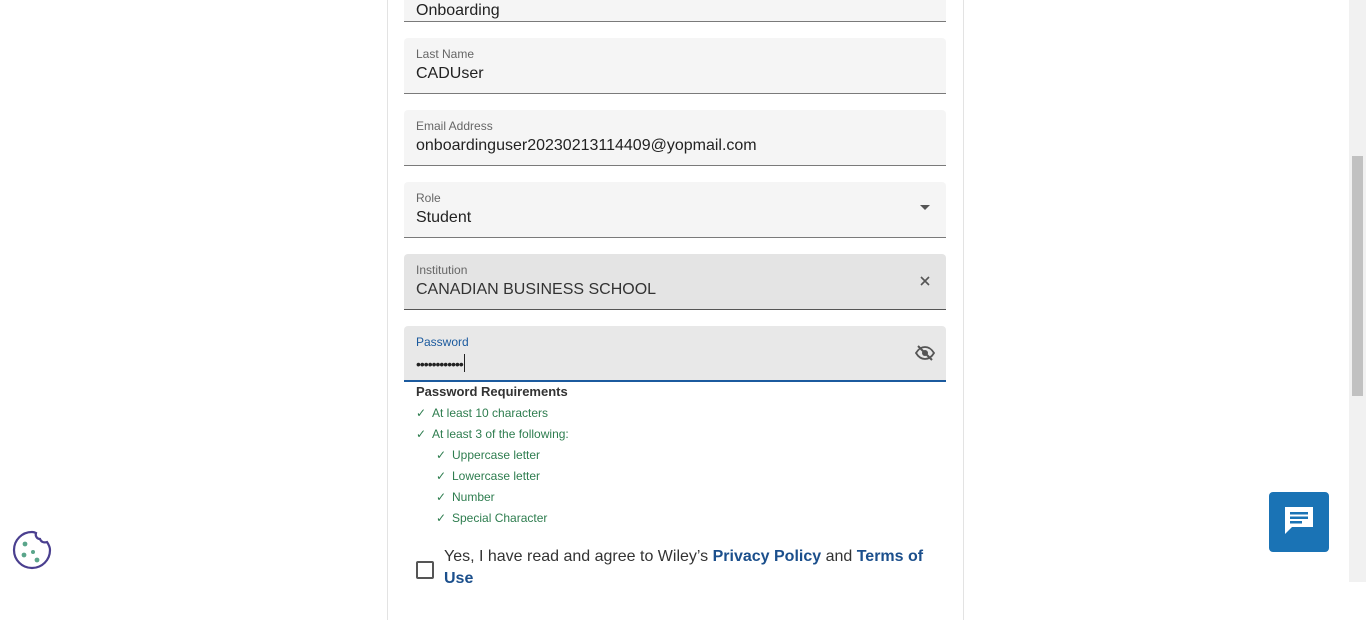 This screenshot has width=1366, height=620. What do you see at coordinates (839, 556) in the screenshot?
I see `agreement-and: and` at bounding box center [839, 556].